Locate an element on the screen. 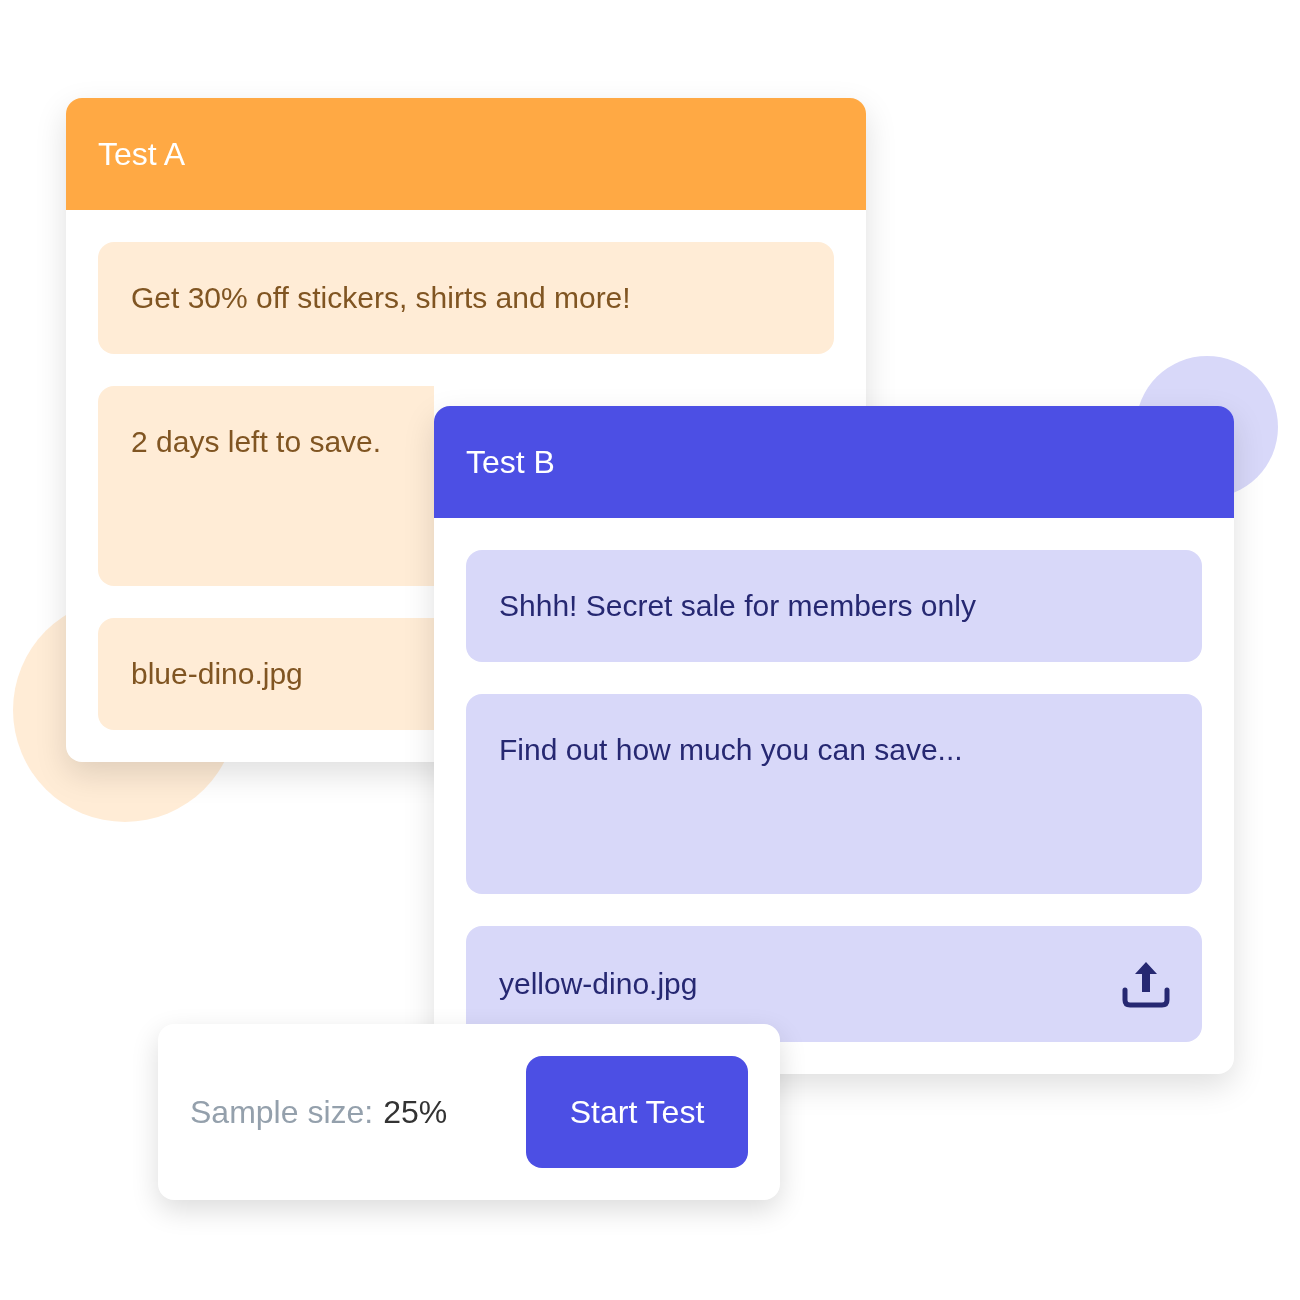 Image resolution: width=1300 pixels, height=1300 pixels. file-field: yellow-dino.jpg is located at coordinates (834, 984).